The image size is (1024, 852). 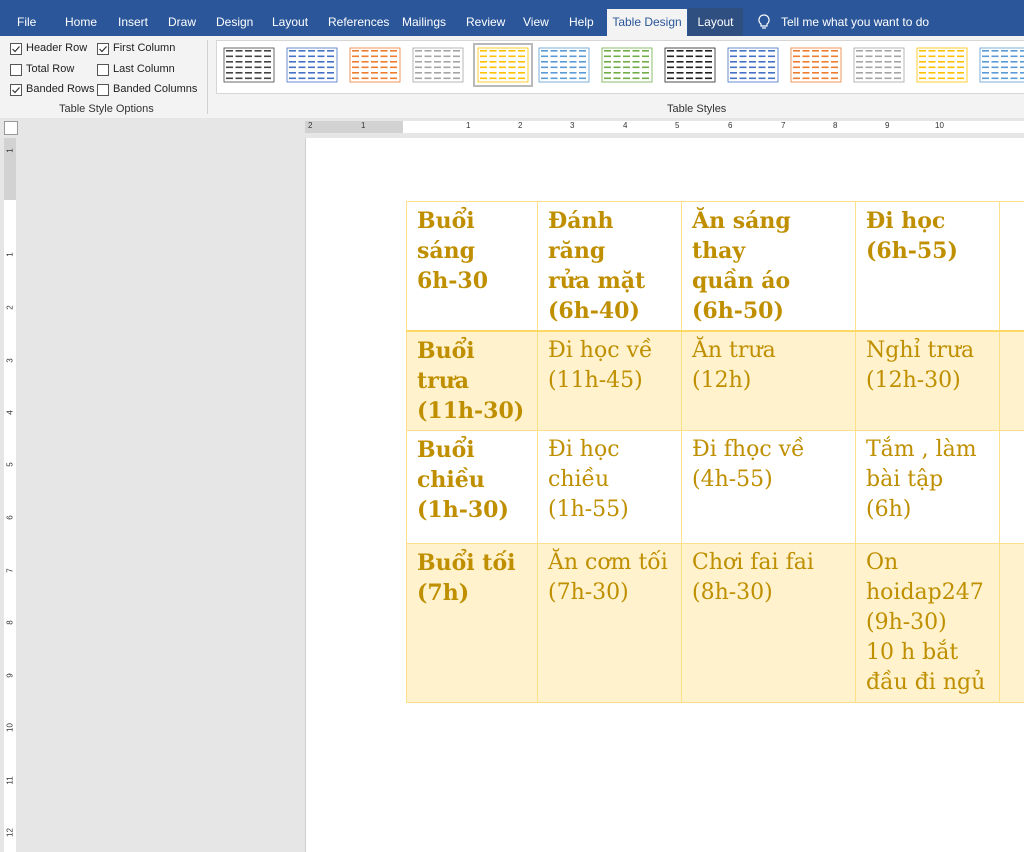 I want to click on ruler-number: 7, so click(x=10, y=570).